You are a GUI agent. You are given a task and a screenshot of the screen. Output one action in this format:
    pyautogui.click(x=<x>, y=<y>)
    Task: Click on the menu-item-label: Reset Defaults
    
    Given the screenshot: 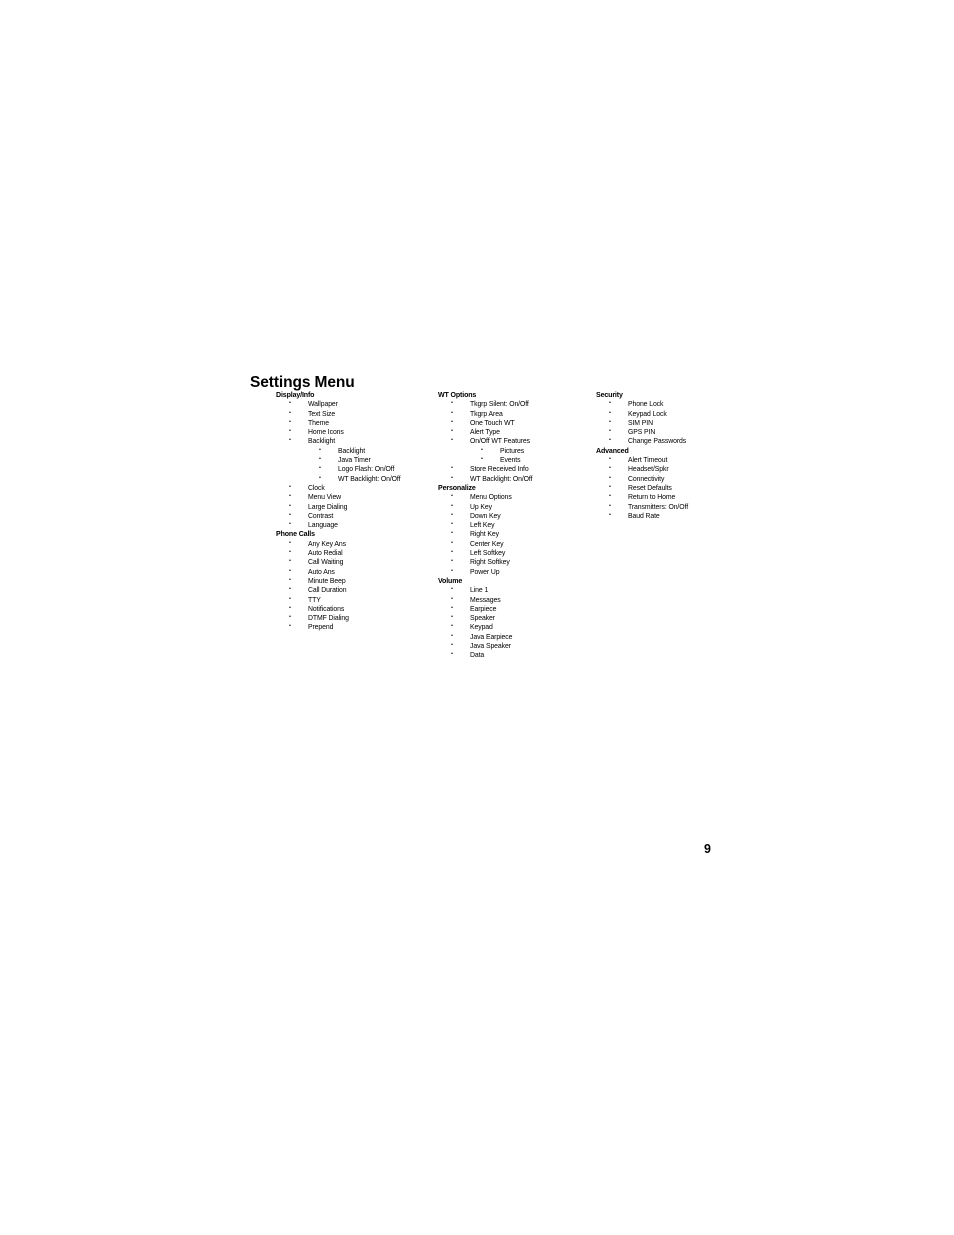 What is the action you would take?
    pyautogui.click(x=650, y=487)
    